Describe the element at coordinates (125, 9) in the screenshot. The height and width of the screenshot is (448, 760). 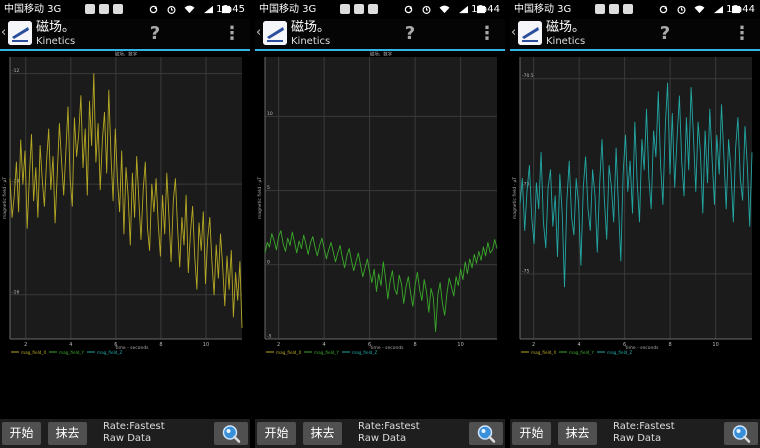
I see `status-bar: 中国移动 3G 13:45` at that location.